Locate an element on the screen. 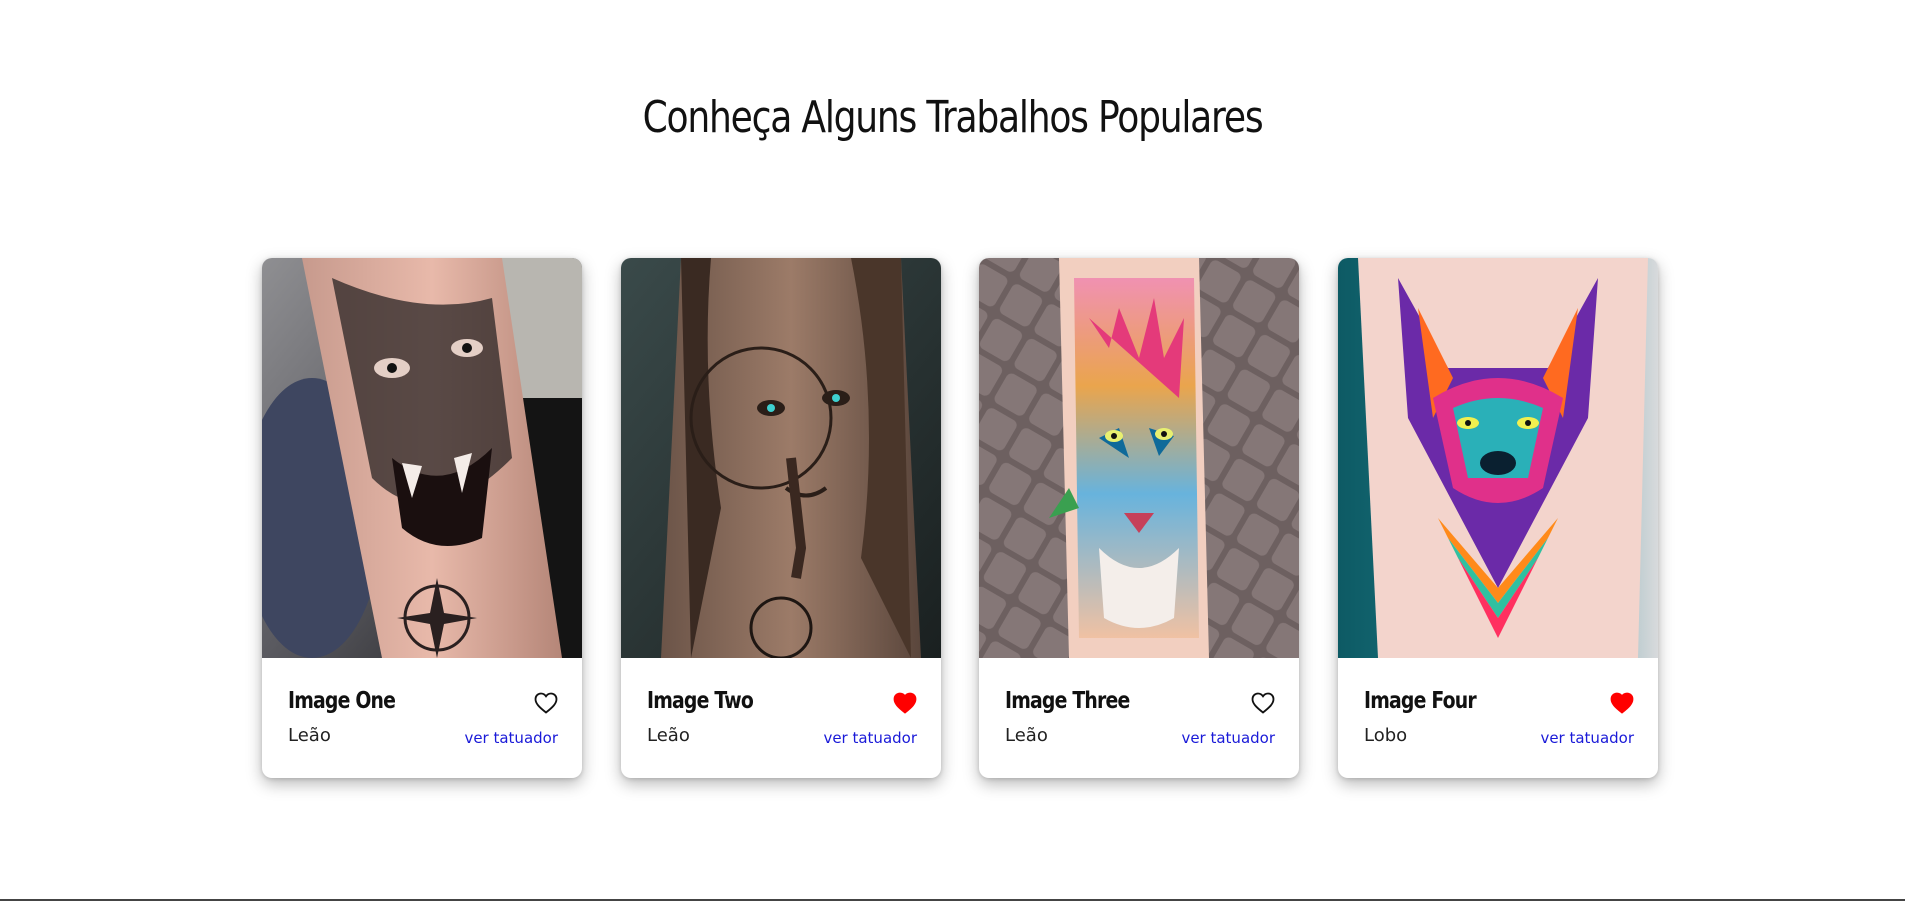 The width and height of the screenshot is (1905, 901). work-card: Image Two Leão ver tatuador is located at coordinates (781, 518).